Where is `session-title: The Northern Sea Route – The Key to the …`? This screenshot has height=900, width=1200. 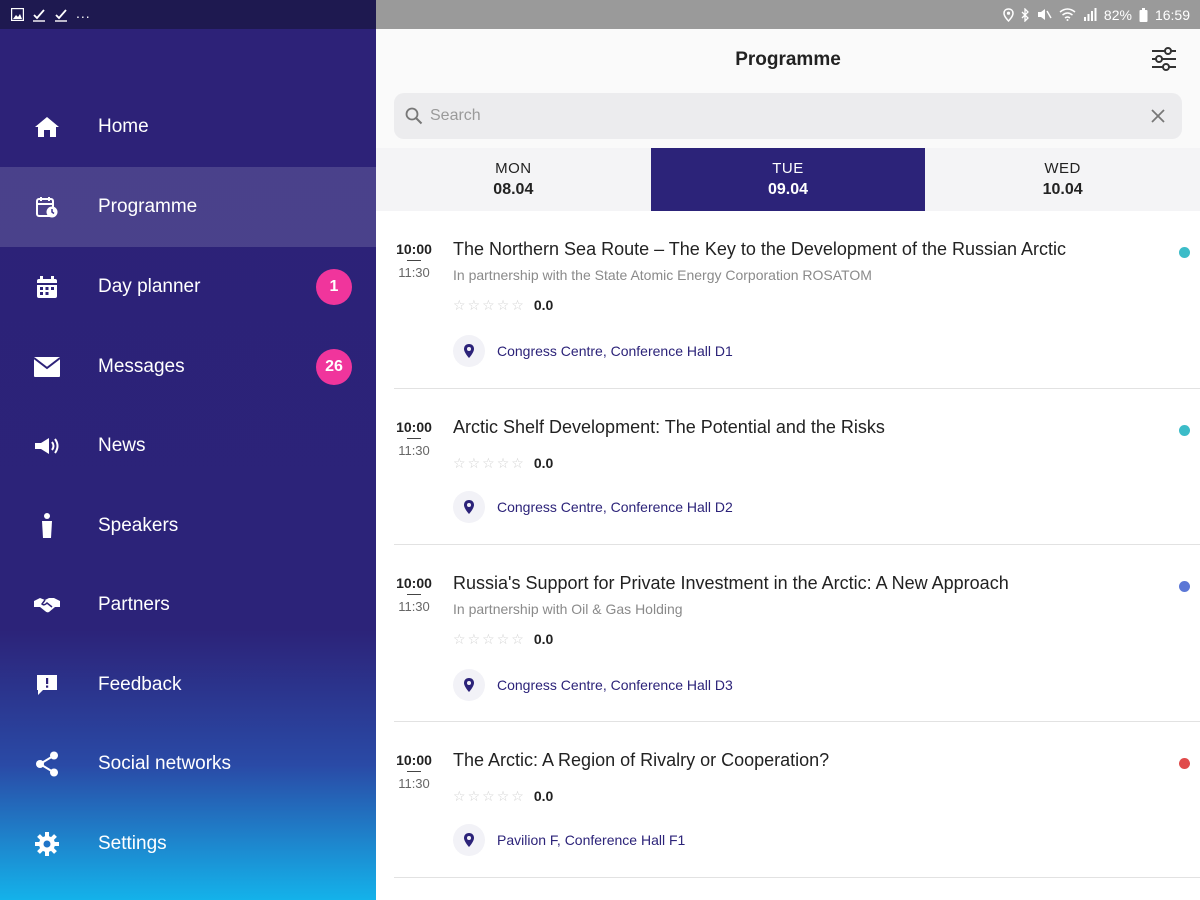 session-title: The Northern Sea Route – The Key to the … is located at coordinates (760, 249).